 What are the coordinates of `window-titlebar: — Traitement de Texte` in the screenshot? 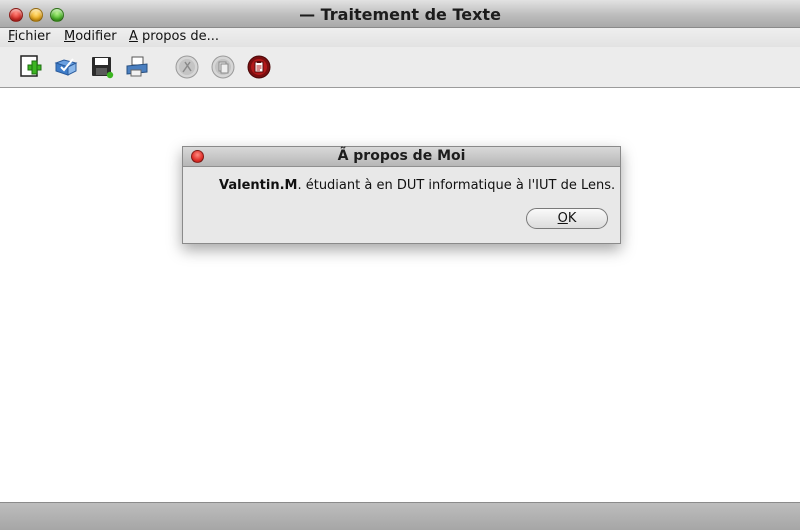 It's located at (400, 14).